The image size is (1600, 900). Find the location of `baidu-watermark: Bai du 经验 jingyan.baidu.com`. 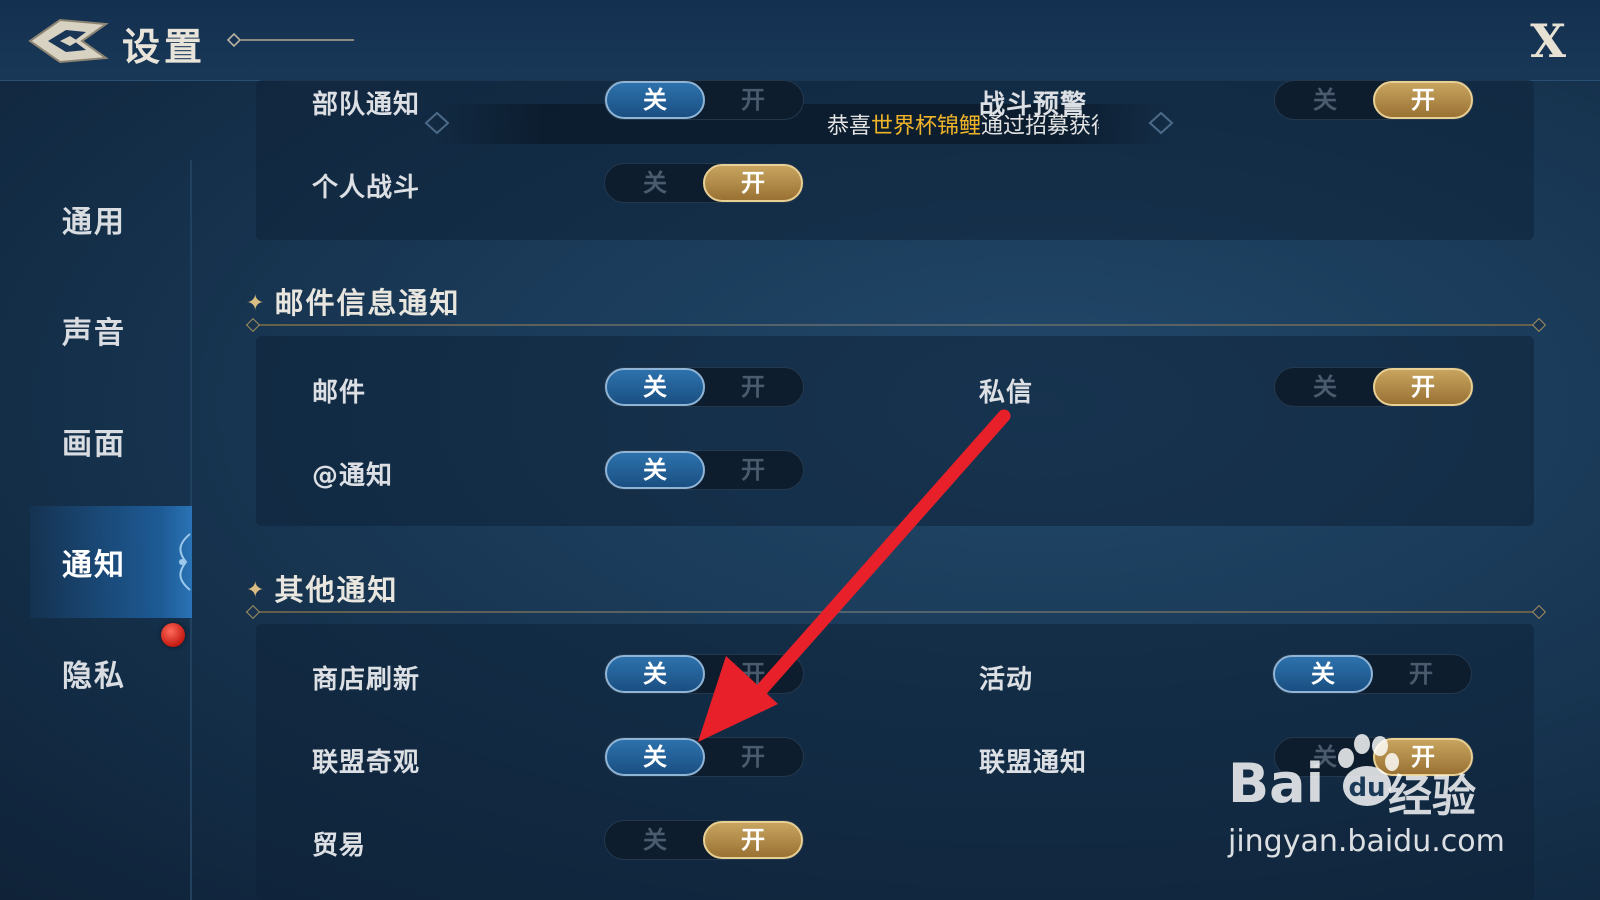

baidu-watermark: Bai du 经验 jingyan.baidu.com is located at coordinates (1373, 797).